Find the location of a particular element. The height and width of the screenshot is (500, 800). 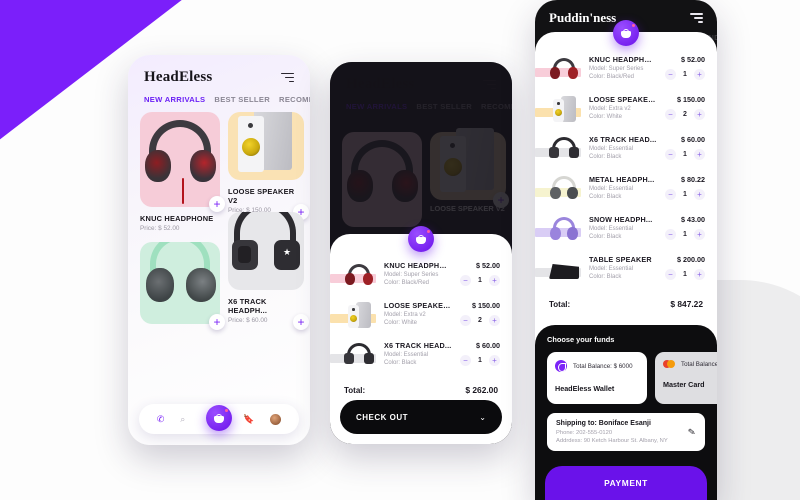

cart-item-model: Model: Extra v2 is located at coordinates (610, 109).